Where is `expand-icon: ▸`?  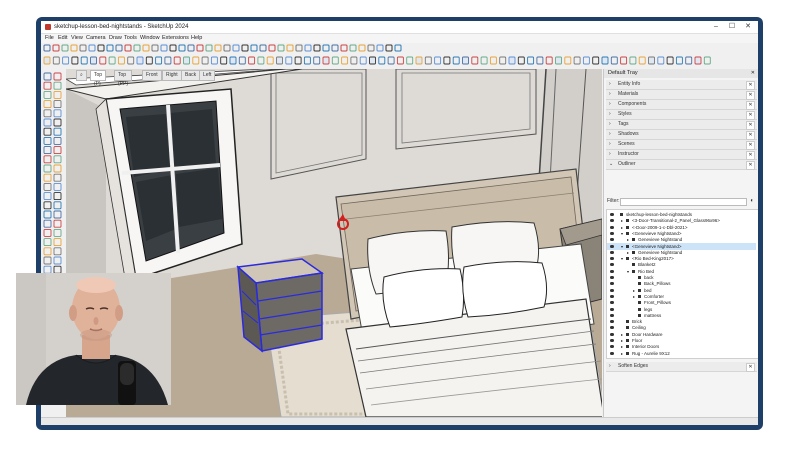
expand-icon: ▸ is located at coordinates (622, 353).